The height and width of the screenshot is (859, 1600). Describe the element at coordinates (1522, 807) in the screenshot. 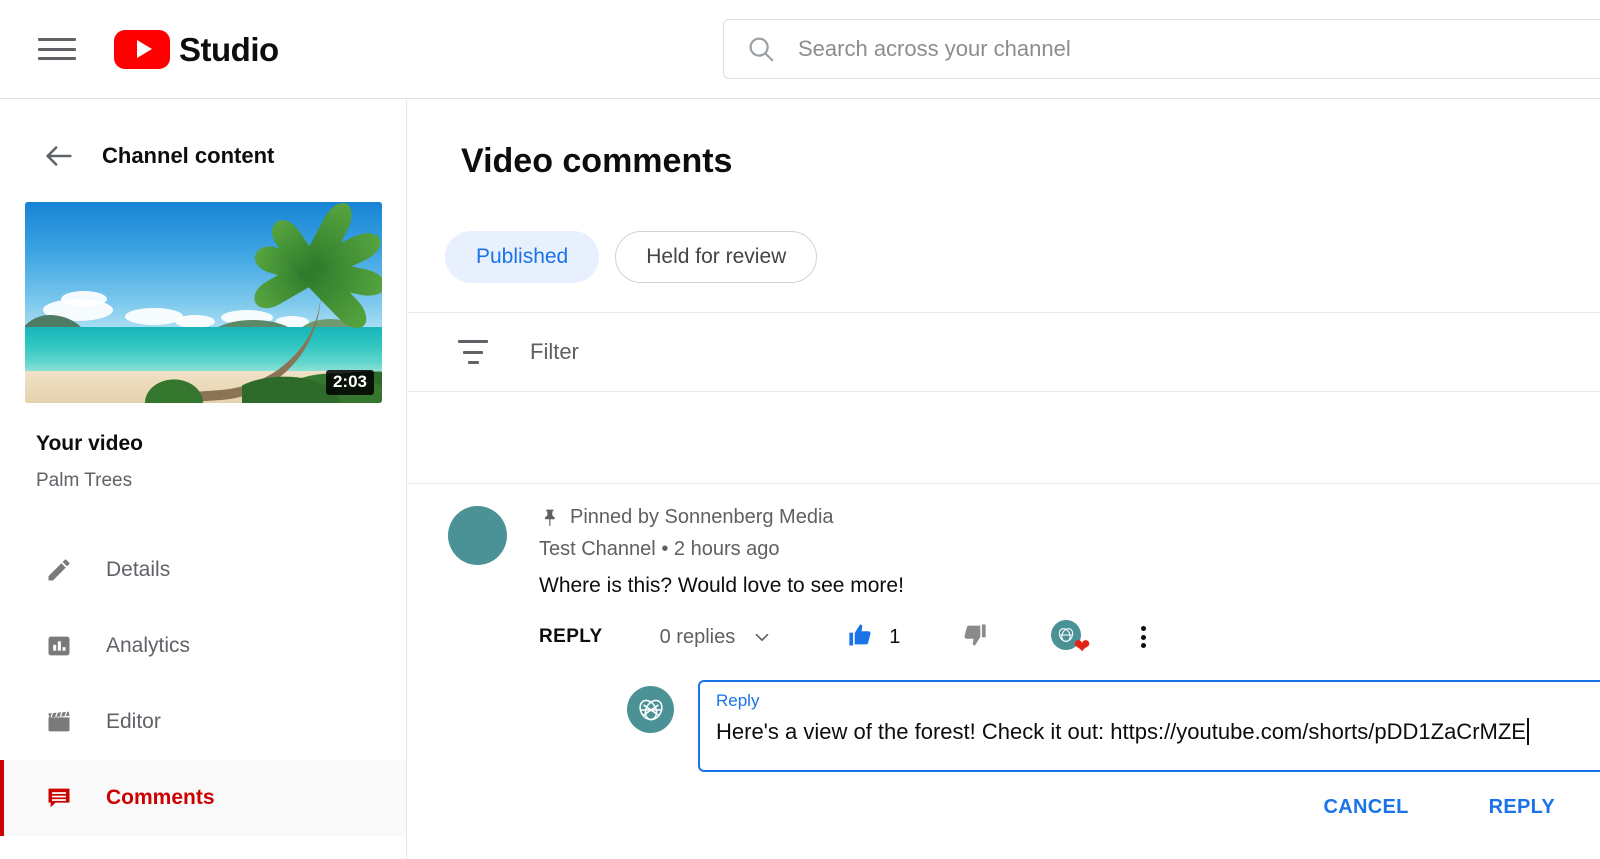

I see `submit-reply-button: REPLY` at that location.